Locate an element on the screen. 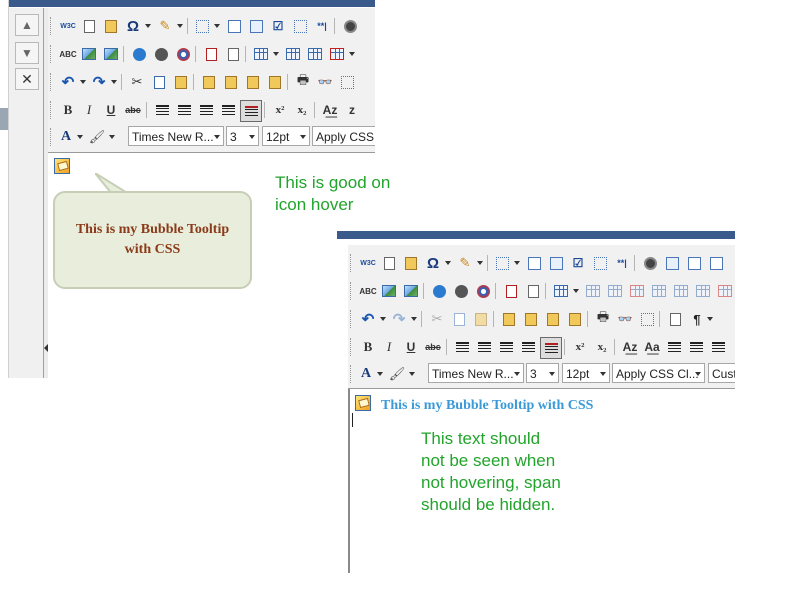 The image size is (798, 591). hidden-field-icon: **| is located at coordinates (322, 26).